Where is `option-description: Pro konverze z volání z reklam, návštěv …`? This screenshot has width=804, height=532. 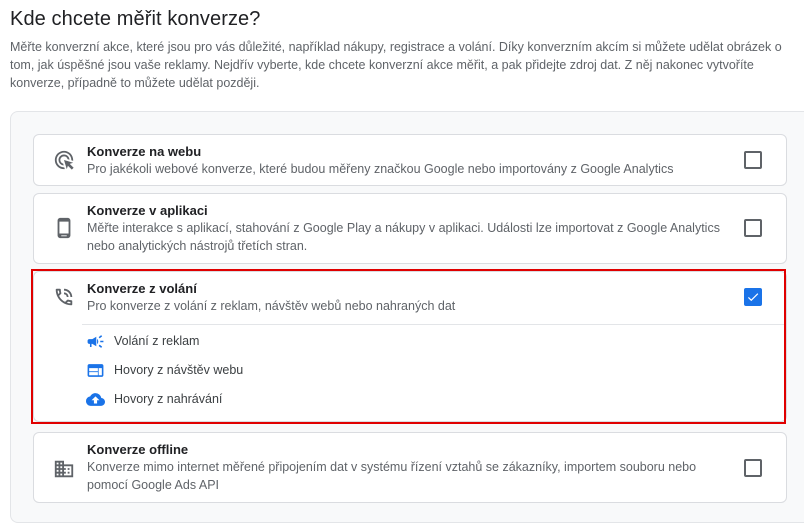 option-description: Pro konverze z volání z reklam, návštěv … is located at coordinates (271, 306).